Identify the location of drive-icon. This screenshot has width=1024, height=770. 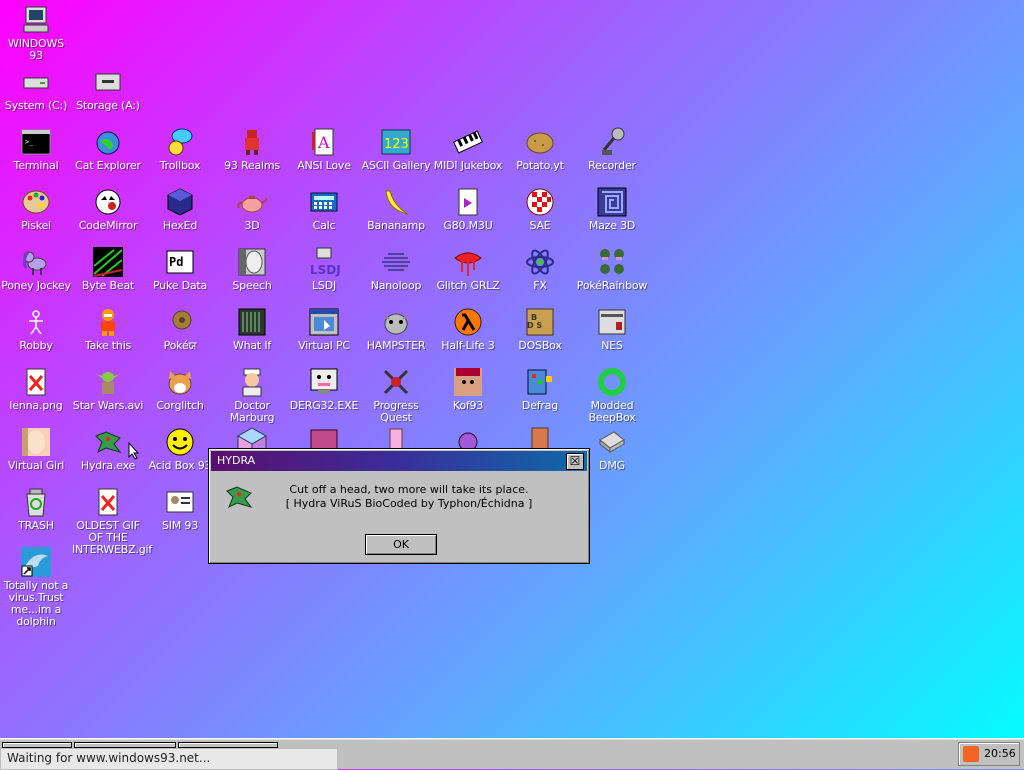
(36, 83).